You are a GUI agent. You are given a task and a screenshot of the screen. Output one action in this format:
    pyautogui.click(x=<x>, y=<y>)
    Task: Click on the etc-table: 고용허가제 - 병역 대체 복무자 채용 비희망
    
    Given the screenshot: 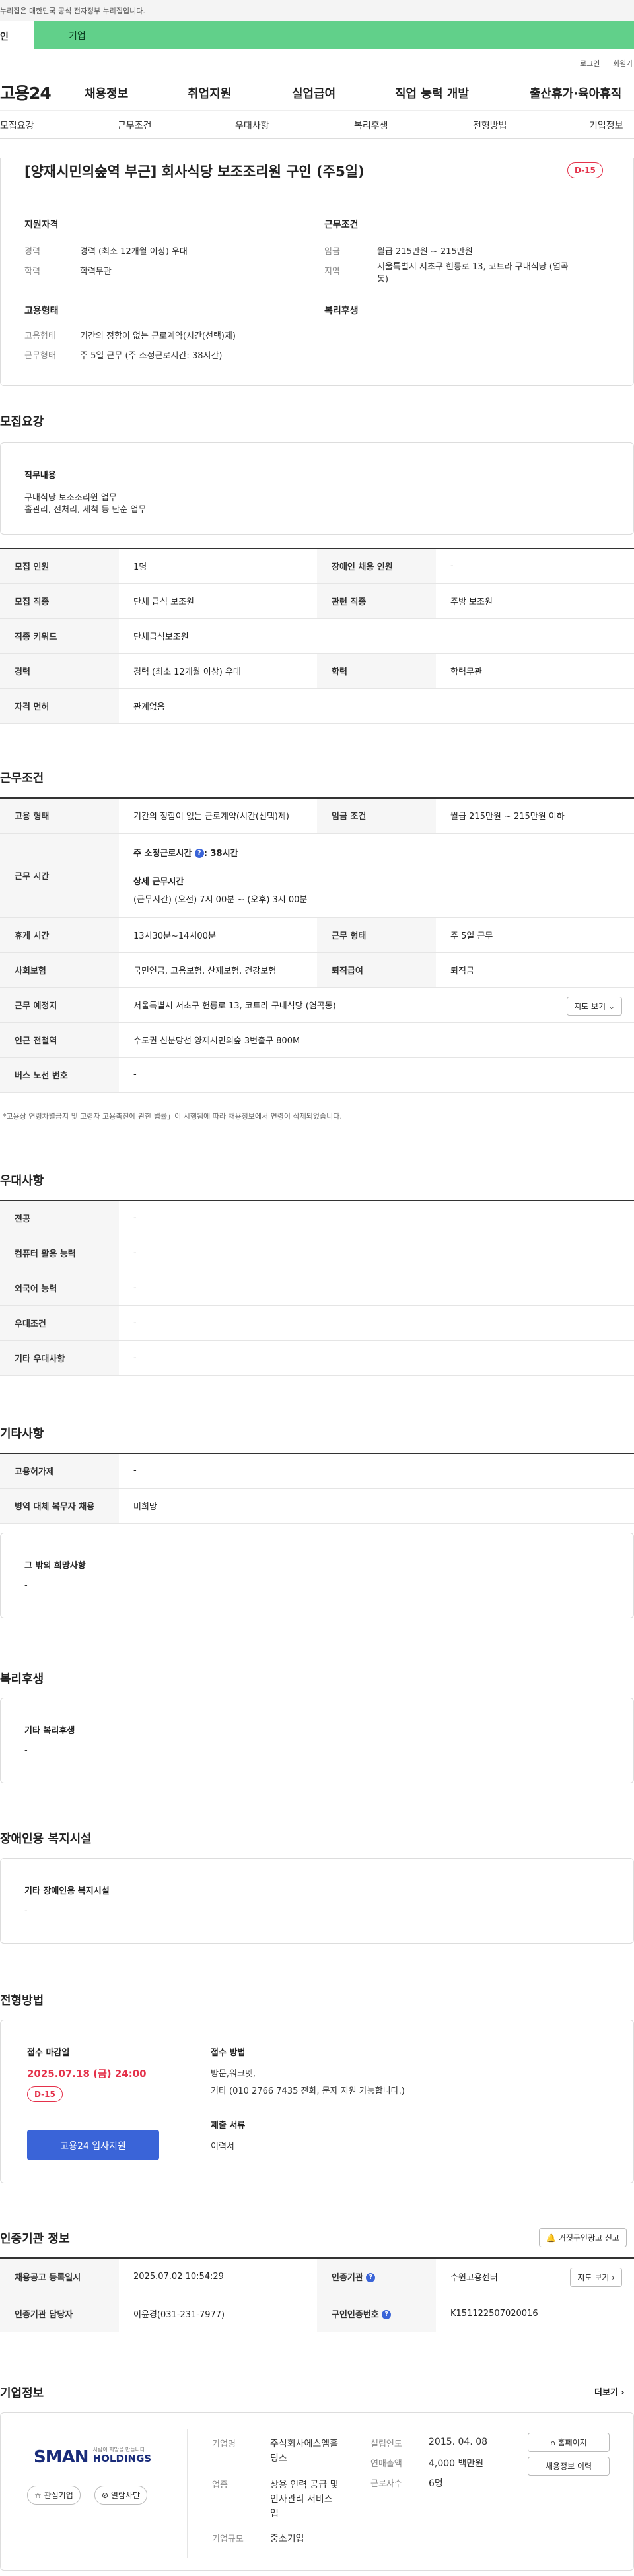 What is the action you would take?
    pyautogui.click(x=317, y=1488)
    